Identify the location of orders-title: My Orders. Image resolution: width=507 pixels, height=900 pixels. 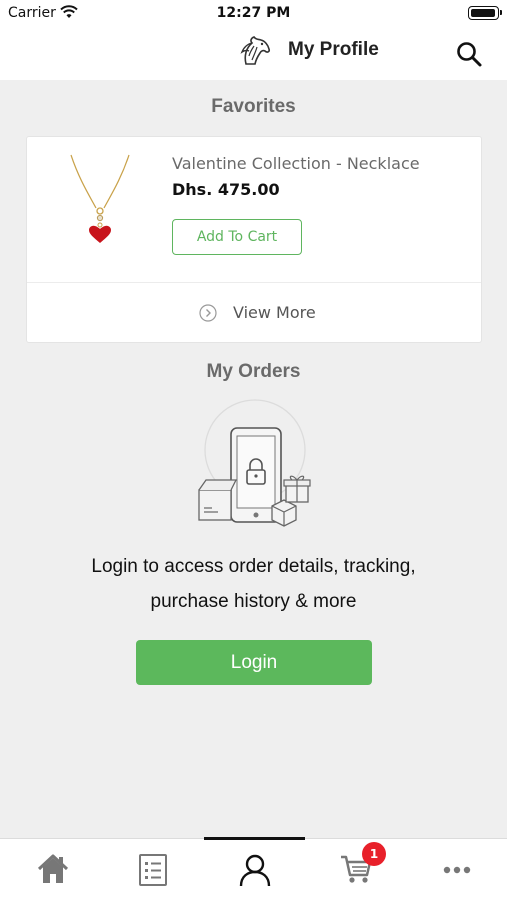
(253, 371).